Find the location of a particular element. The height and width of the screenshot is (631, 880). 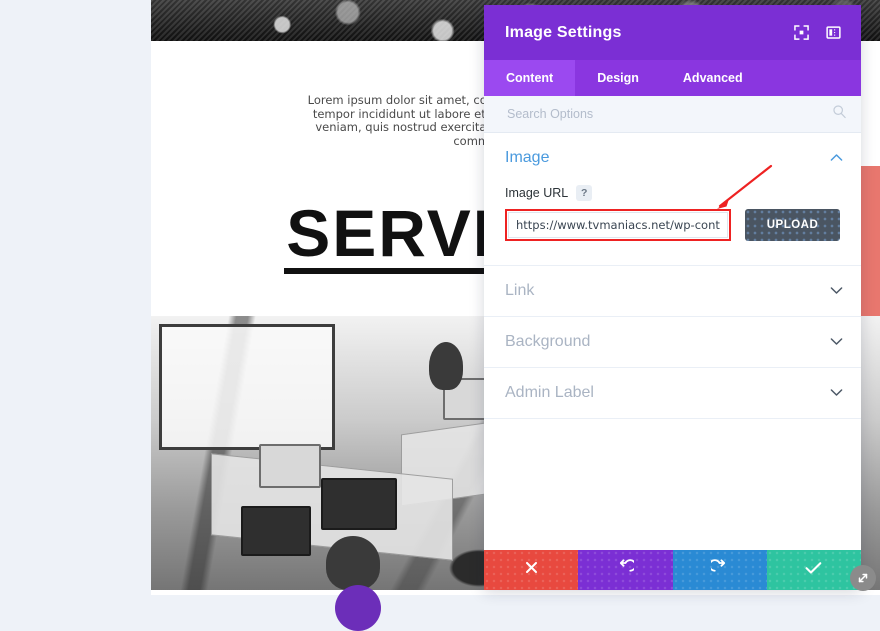

section-background-header: Background is located at coordinates (672, 342).